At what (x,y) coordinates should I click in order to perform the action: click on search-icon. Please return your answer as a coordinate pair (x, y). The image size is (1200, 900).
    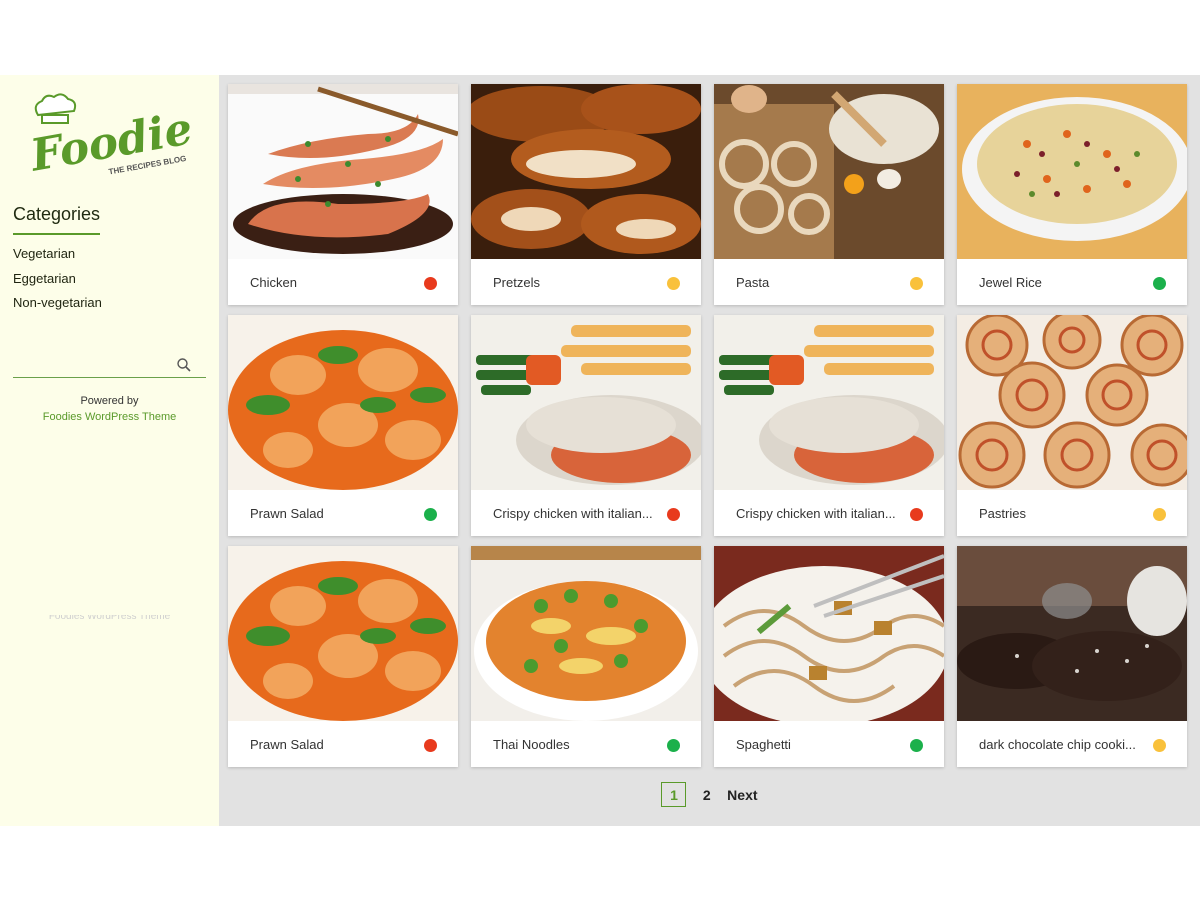
    Looking at the image, I should click on (184, 365).